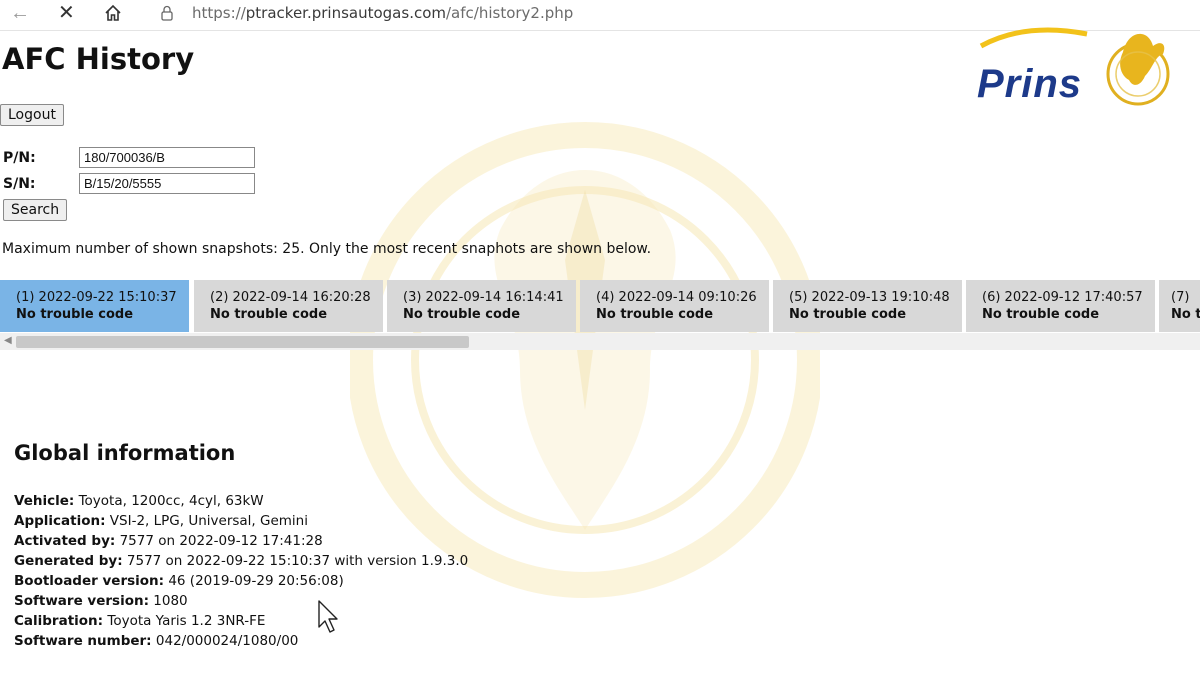 The height and width of the screenshot is (675, 1200). I want to click on snapshot-datetime: (3) 2022-09-14 16:14:41, so click(483, 297).